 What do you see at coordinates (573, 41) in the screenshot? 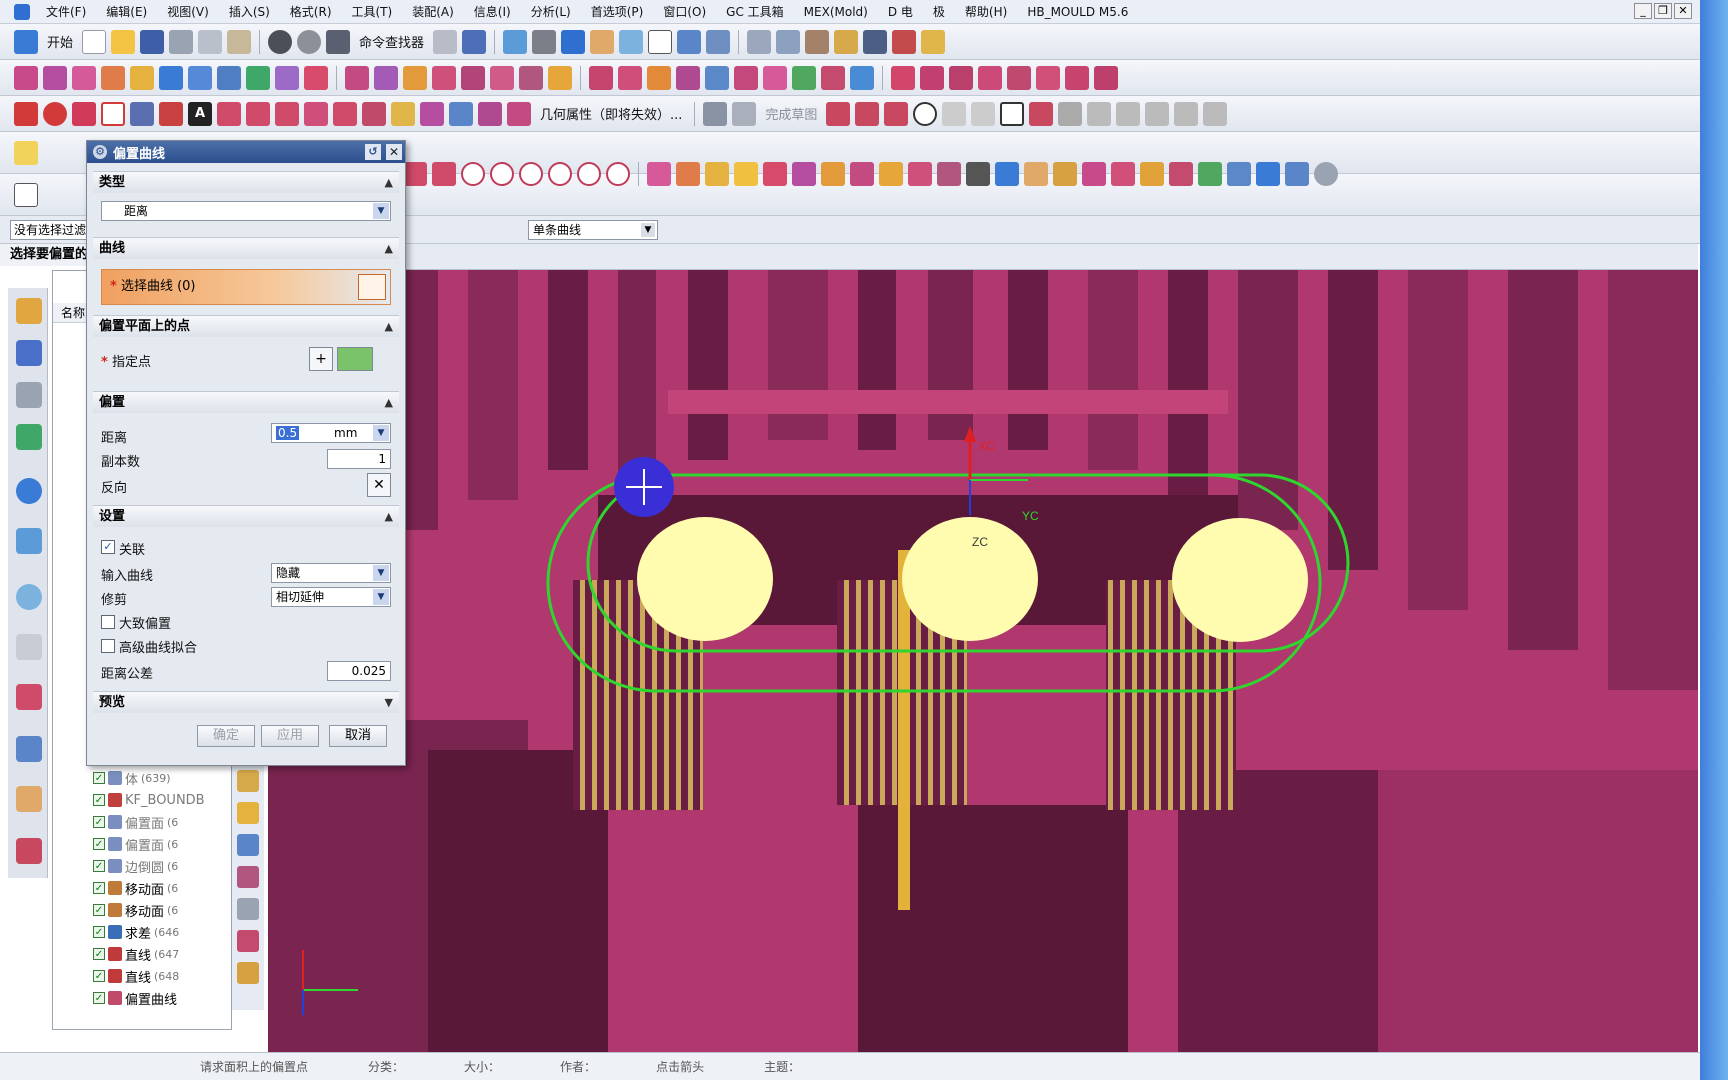
I see `shaded-cube-icon` at bounding box center [573, 41].